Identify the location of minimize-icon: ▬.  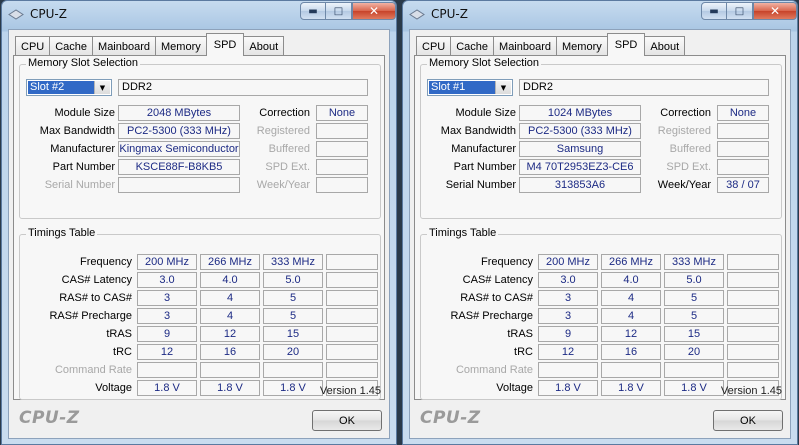
(313, 11).